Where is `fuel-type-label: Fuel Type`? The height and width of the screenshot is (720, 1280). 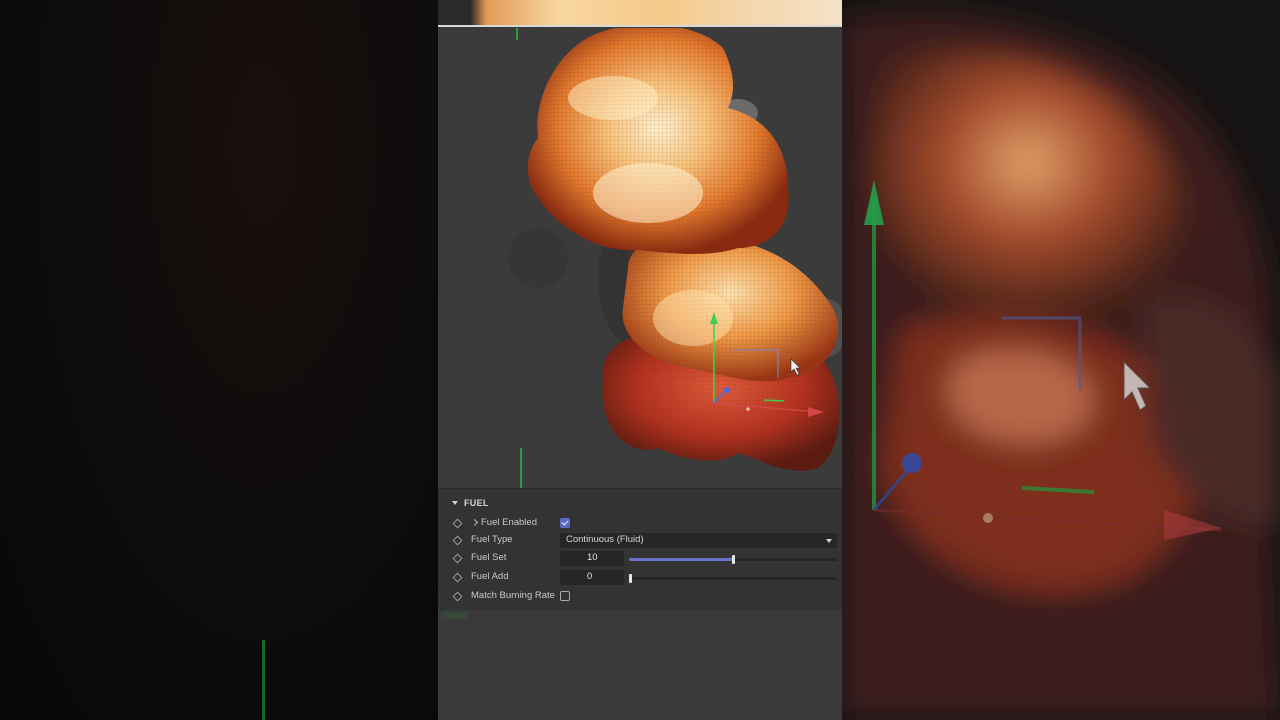 fuel-type-label: Fuel Type is located at coordinates (492, 539).